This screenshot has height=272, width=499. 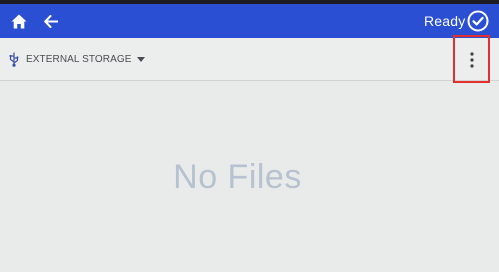 I want to click on back-button, so click(x=51, y=21).